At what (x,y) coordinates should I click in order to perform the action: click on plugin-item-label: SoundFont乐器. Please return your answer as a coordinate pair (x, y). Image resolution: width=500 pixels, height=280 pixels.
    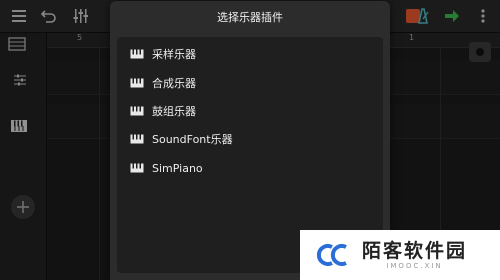
    Looking at the image, I should click on (192, 139).